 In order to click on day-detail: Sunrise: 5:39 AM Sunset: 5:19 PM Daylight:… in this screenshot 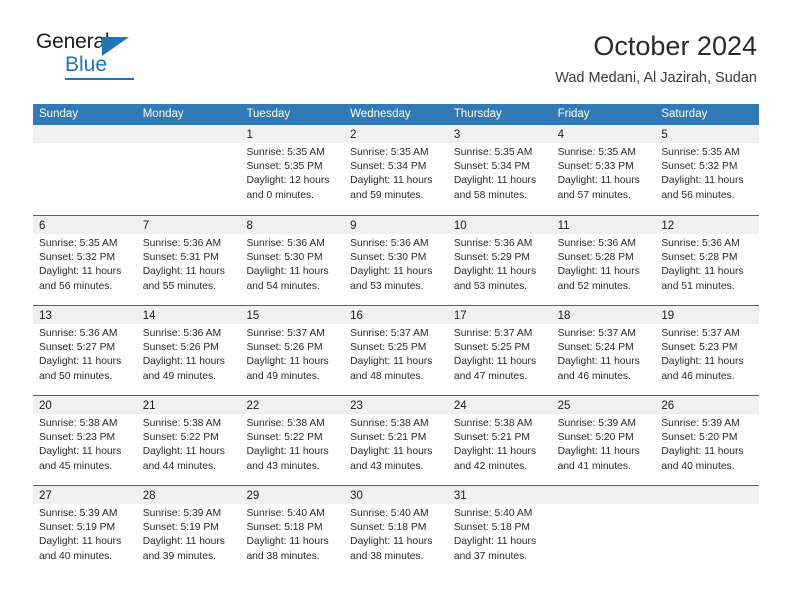, I will do `click(85, 534)`.